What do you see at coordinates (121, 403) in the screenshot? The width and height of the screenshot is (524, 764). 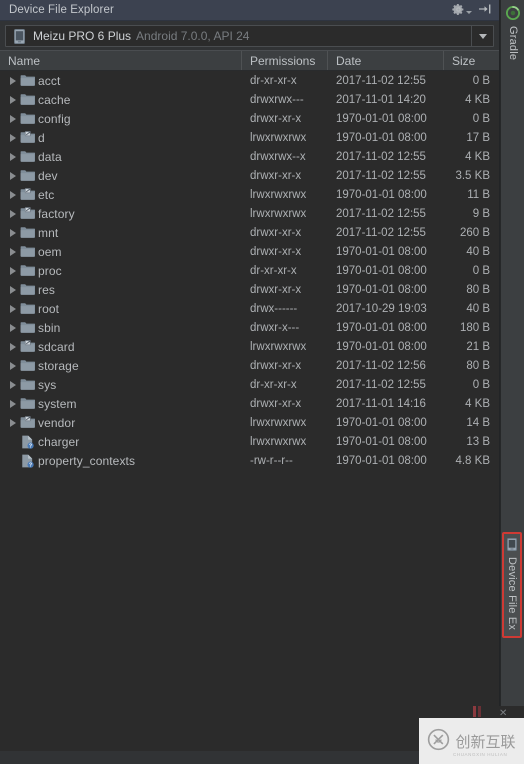 I see `cell-name: system` at bounding box center [121, 403].